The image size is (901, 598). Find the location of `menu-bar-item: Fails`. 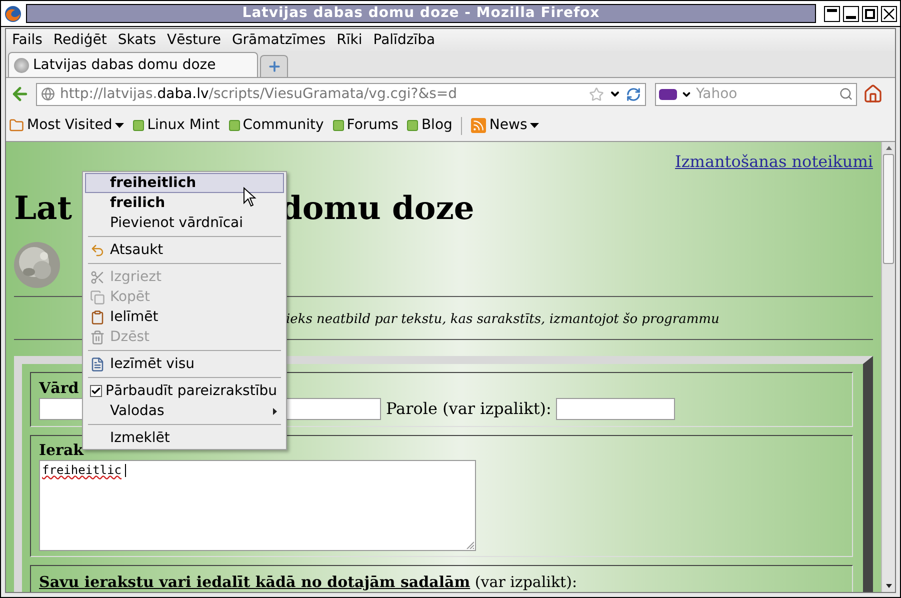

menu-bar-item: Fails is located at coordinates (27, 40).